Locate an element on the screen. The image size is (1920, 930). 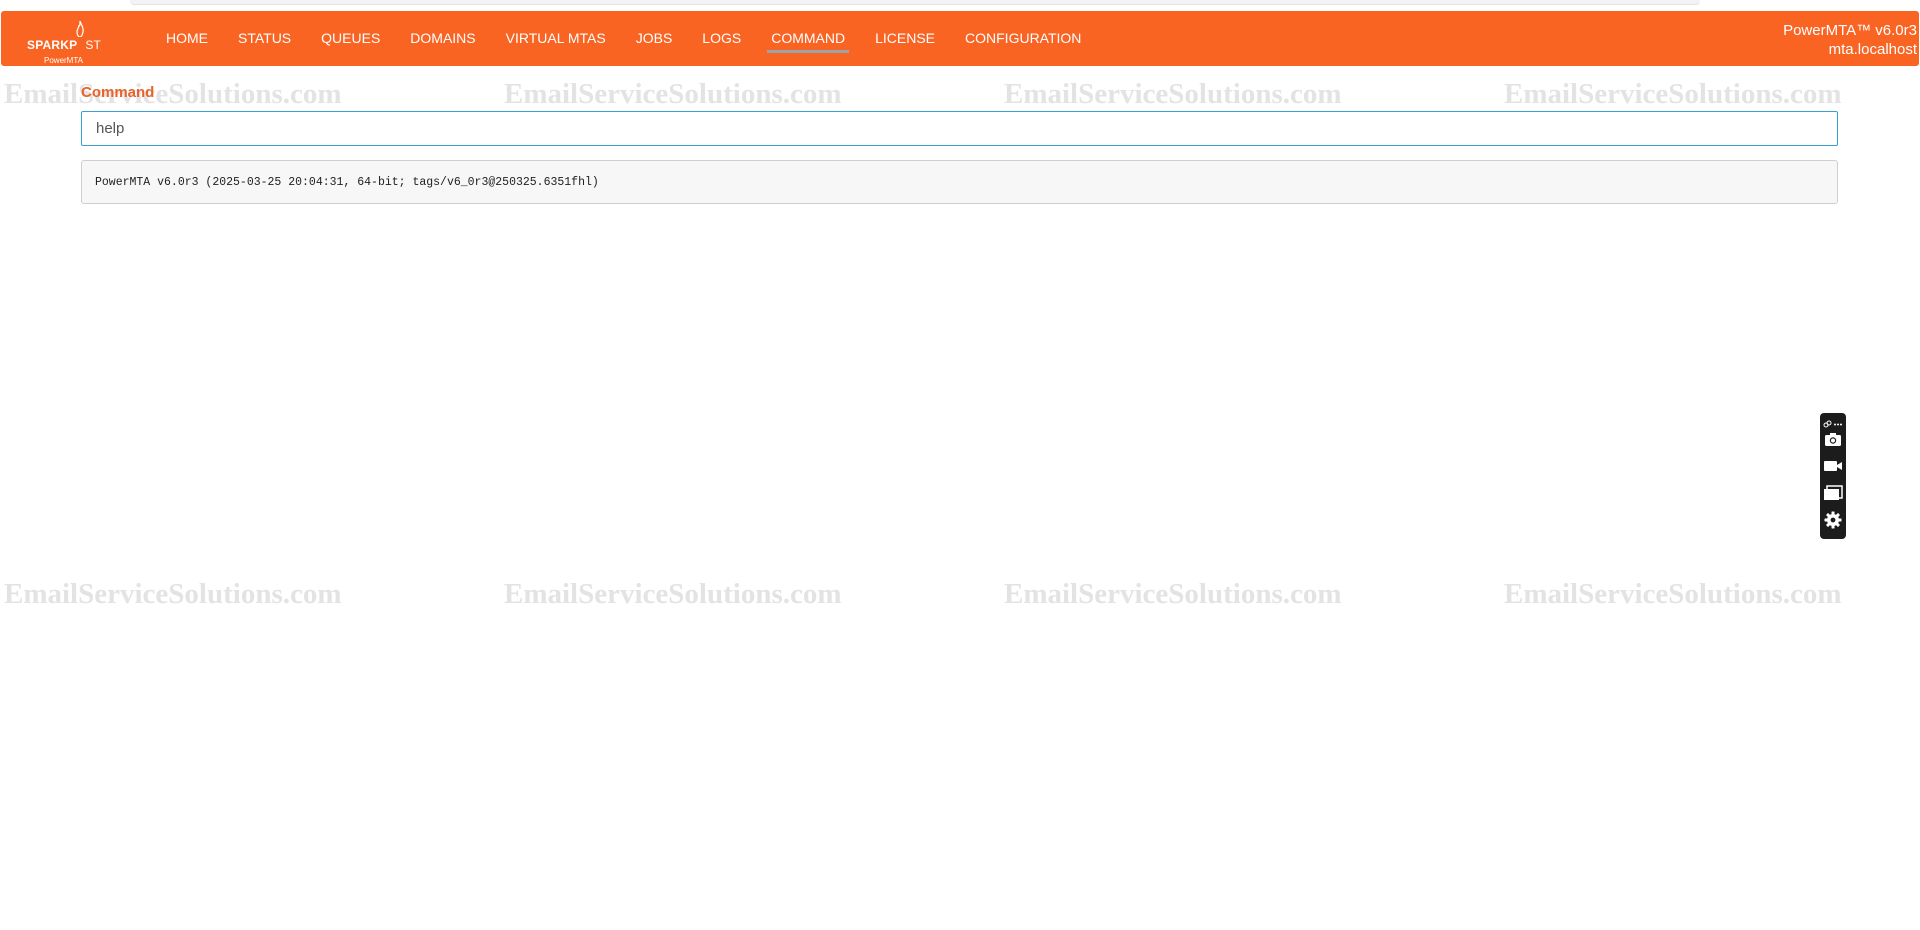
hostname-label: mta.localhost is located at coordinates (1872, 49).